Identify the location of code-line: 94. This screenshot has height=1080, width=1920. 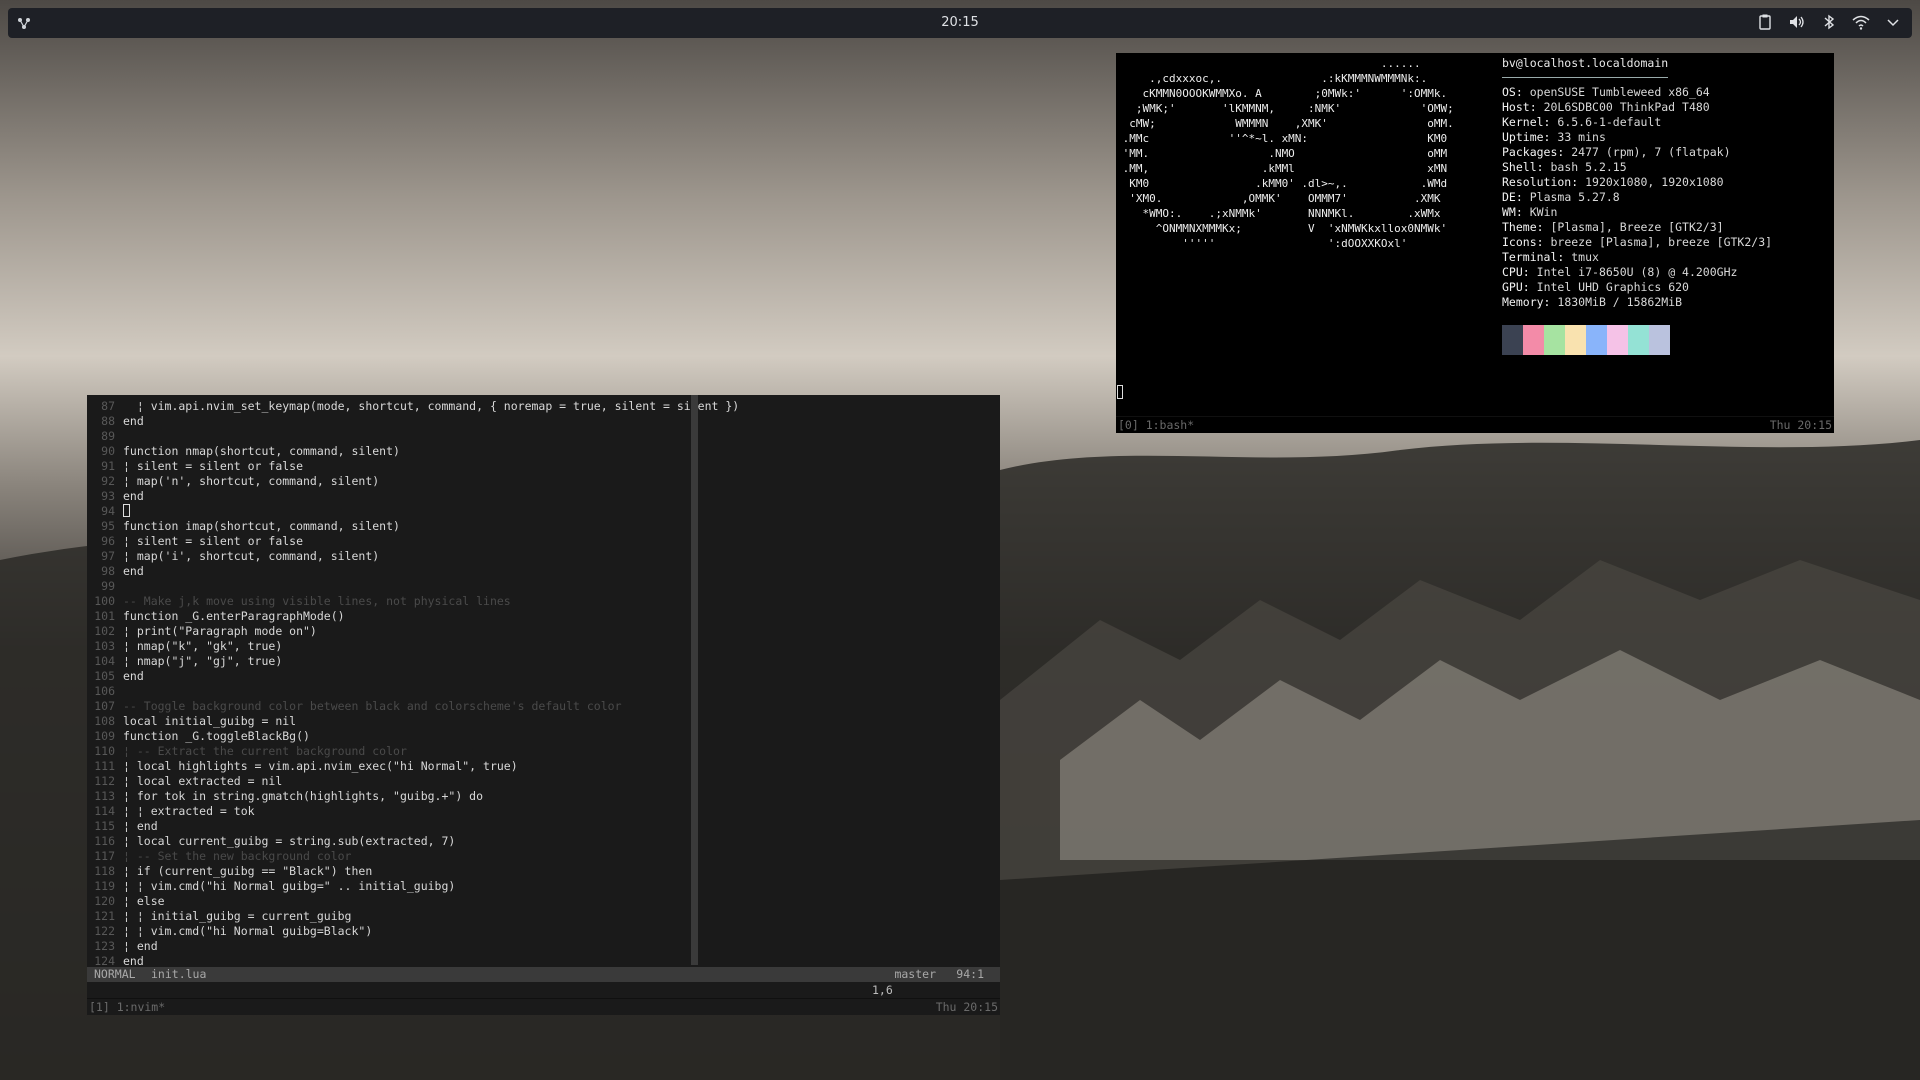
(389, 511).